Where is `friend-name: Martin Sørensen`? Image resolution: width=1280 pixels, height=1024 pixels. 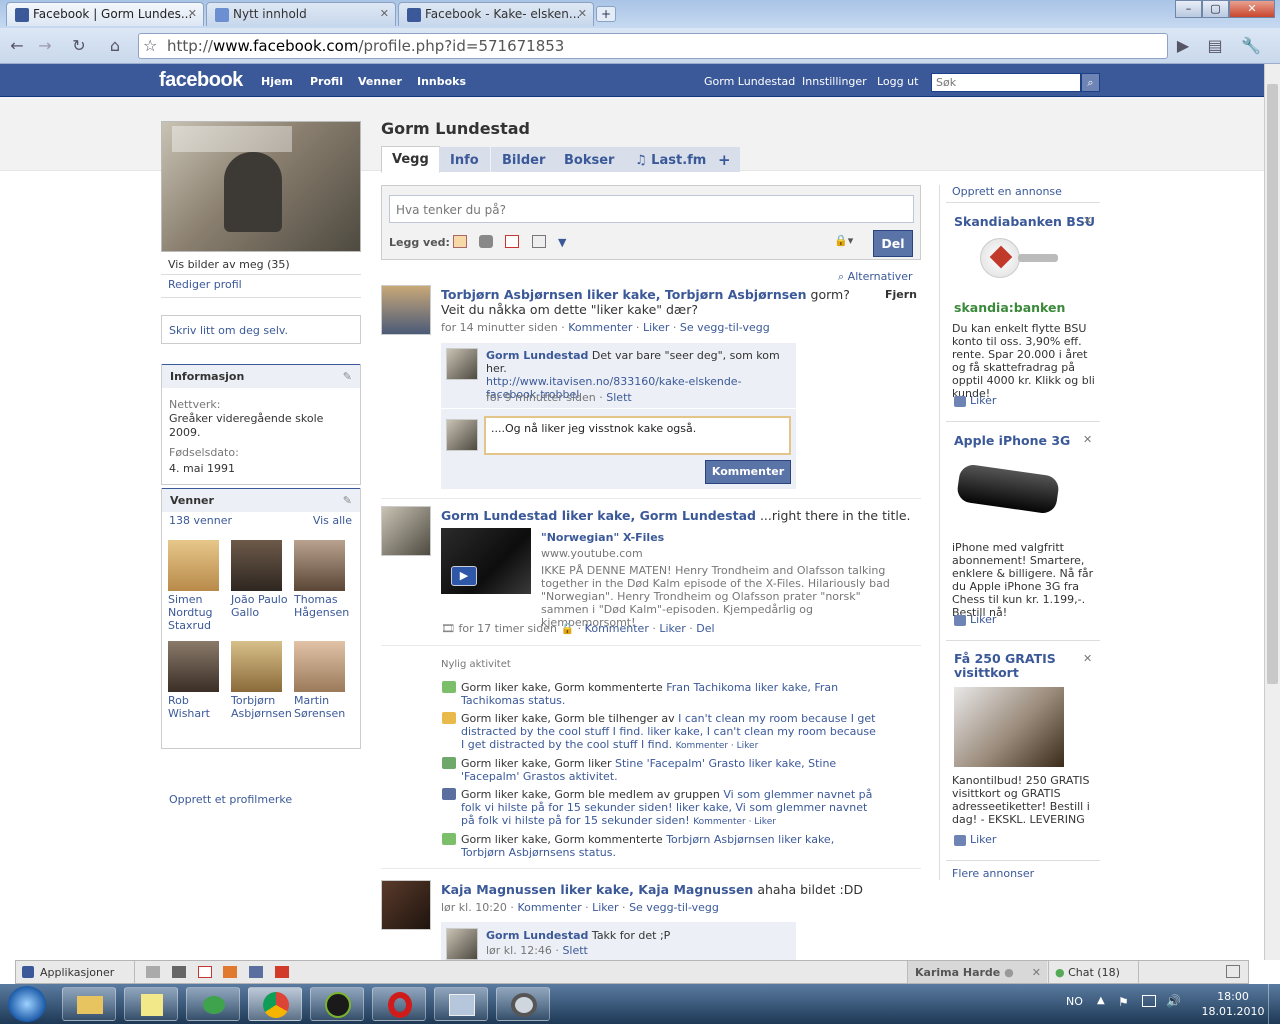 friend-name: Martin Sørensen is located at coordinates (324, 707).